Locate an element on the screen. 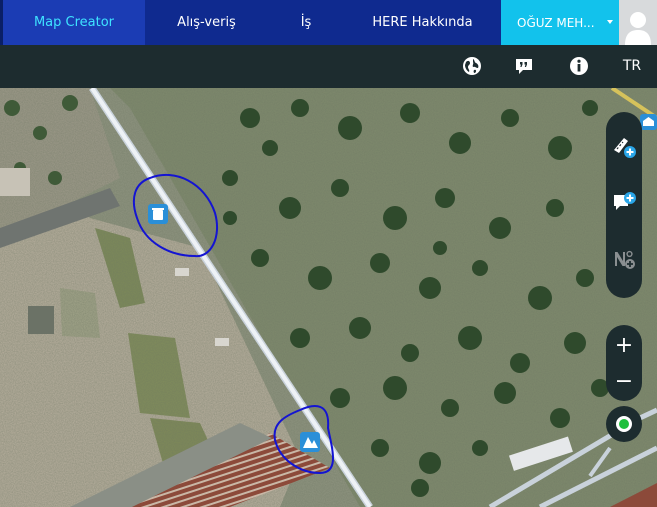 The width and height of the screenshot is (657, 507). language-button: TR is located at coordinates (632, 66).